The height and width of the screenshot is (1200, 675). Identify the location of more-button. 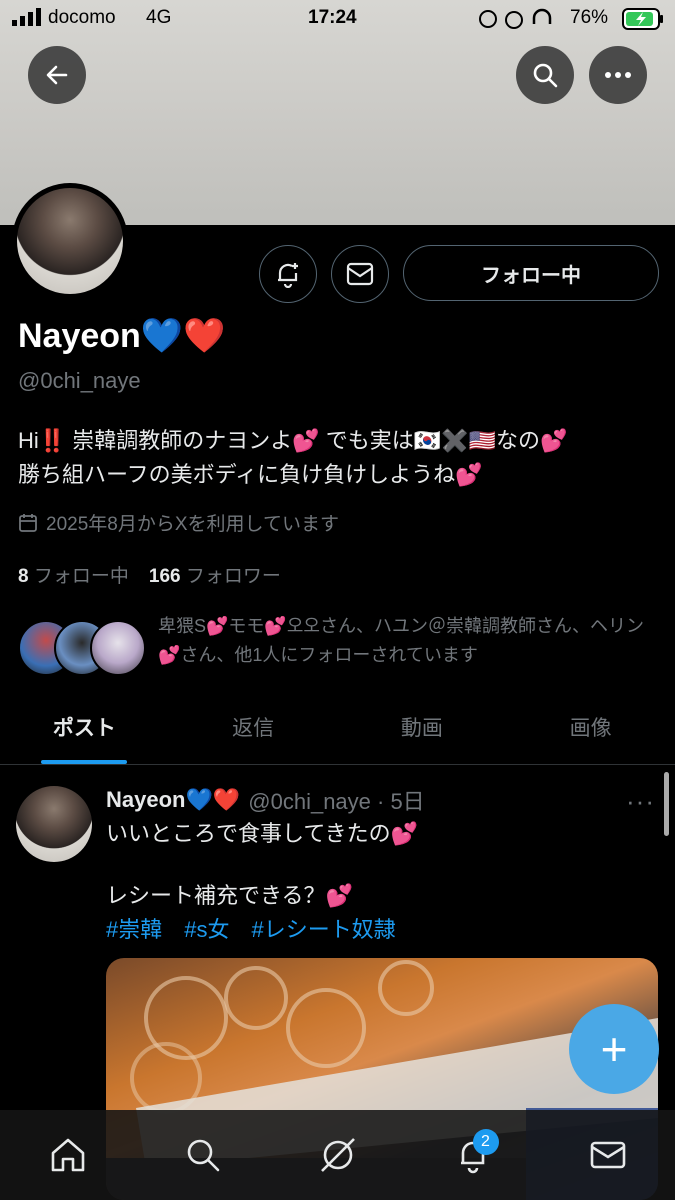
(618, 75).